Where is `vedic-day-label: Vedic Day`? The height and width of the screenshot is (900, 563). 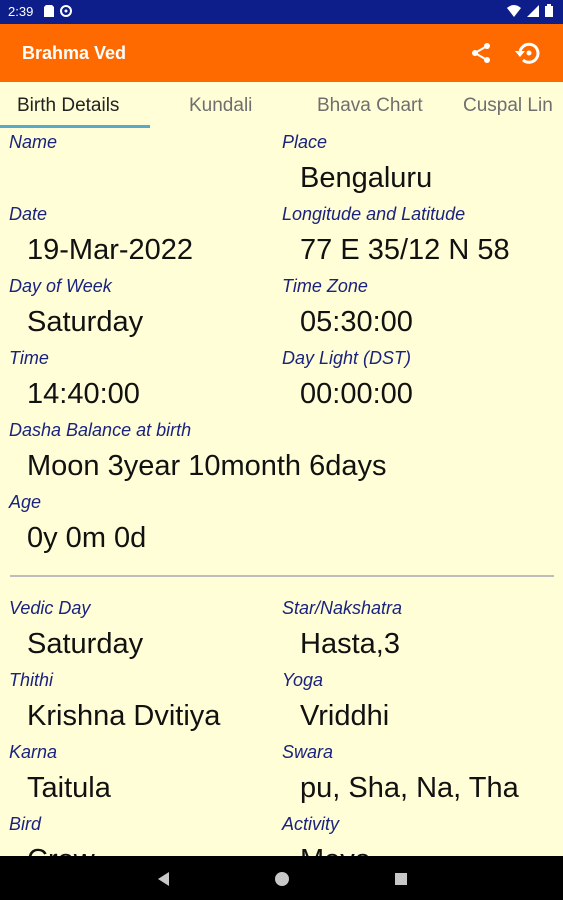 vedic-day-label: Vedic Day is located at coordinates (50, 608).